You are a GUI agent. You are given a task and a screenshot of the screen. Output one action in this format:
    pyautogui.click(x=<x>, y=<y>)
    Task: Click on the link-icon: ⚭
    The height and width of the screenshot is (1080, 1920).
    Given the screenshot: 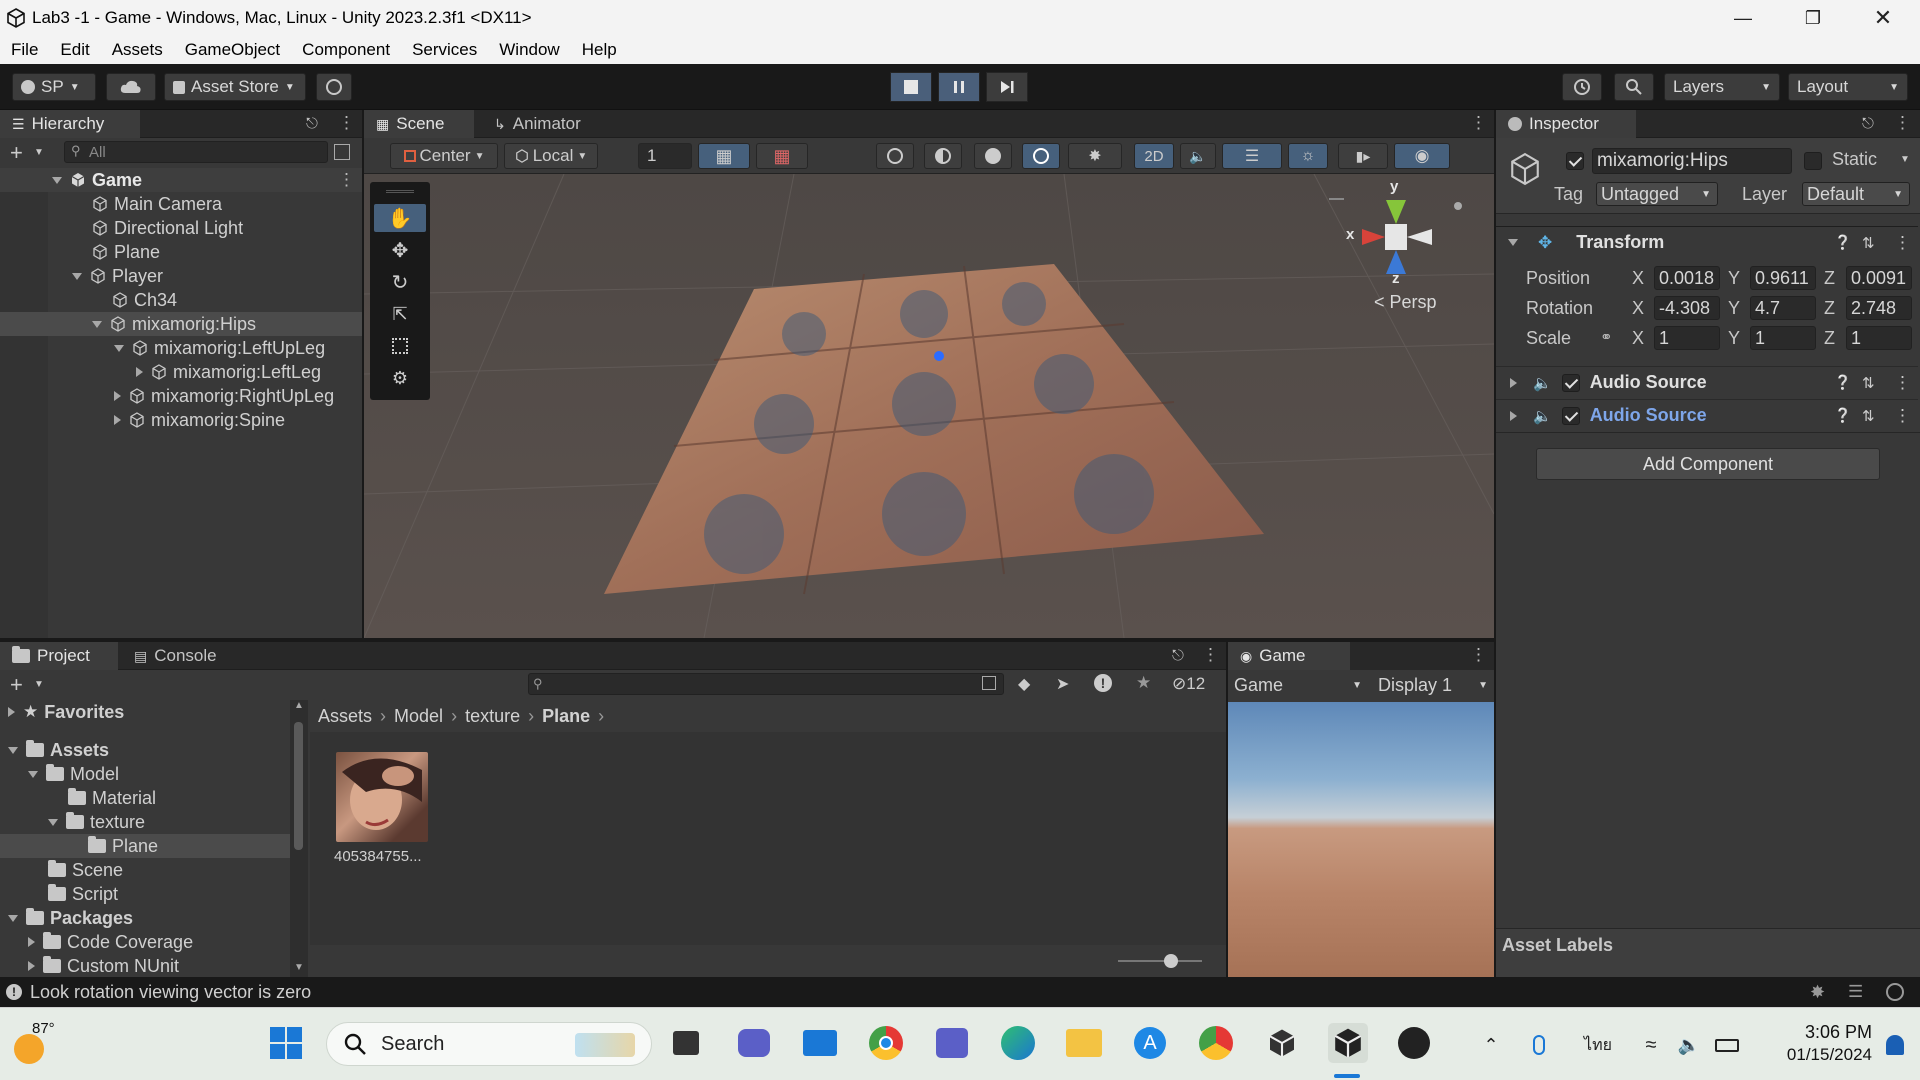 What is the action you would take?
    pyautogui.click(x=1606, y=337)
    